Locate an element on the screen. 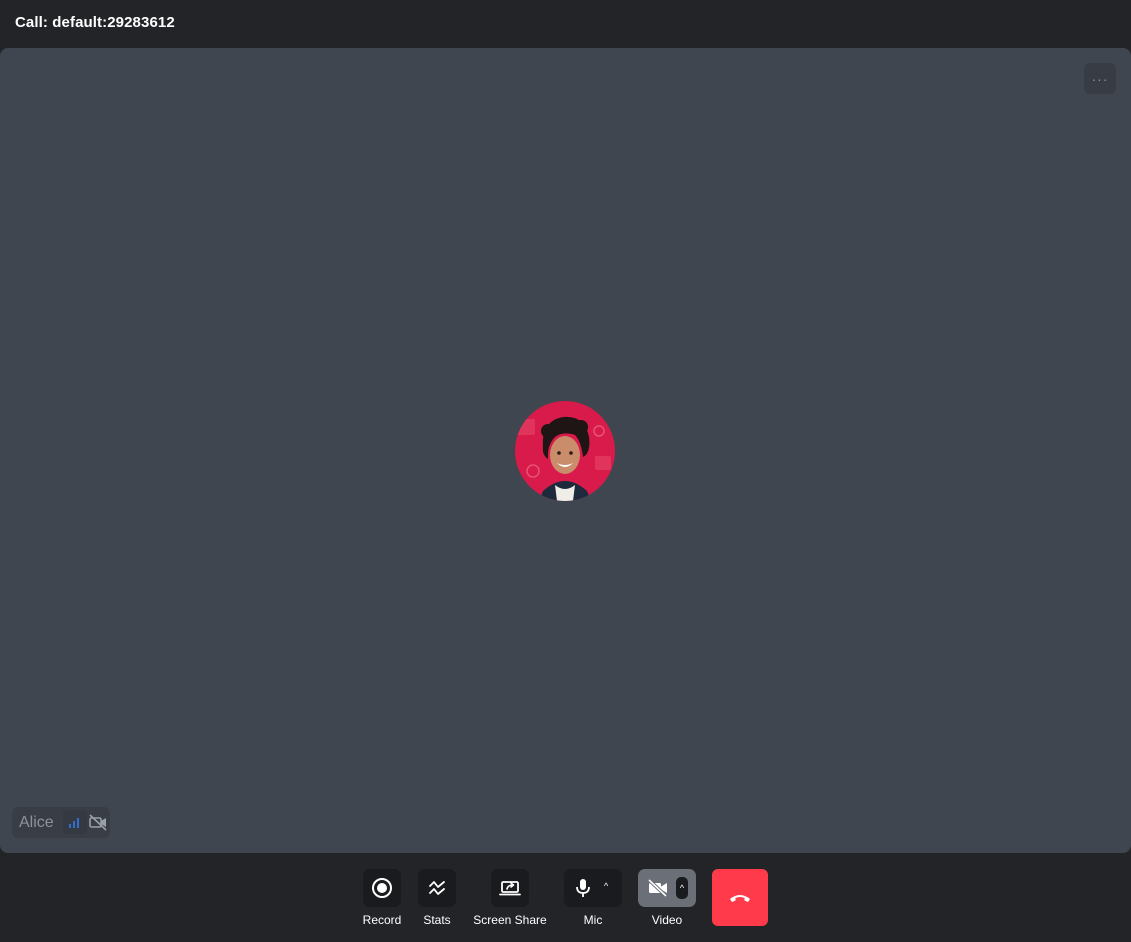 This screenshot has width=1131, height=942. video-label: Video is located at coordinates (667, 920).